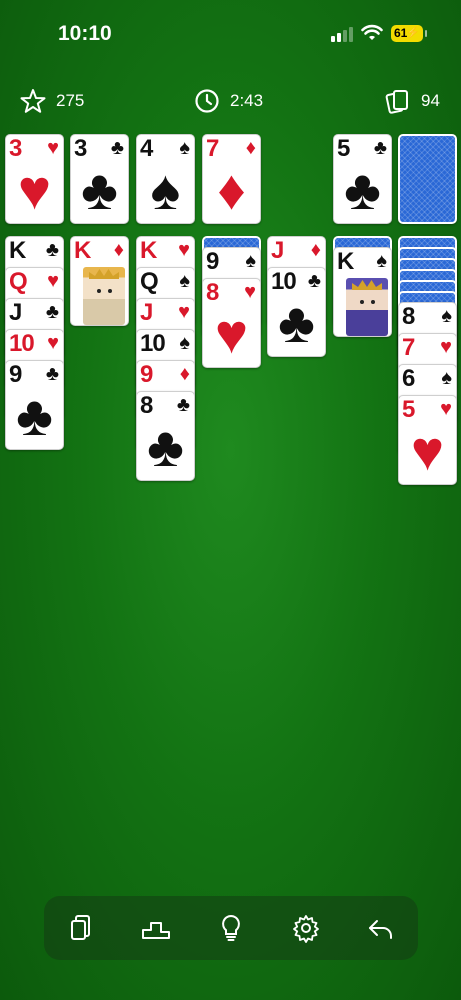 This screenshot has height=1000, width=461. Describe the element at coordinates (427, 179) in the screenshot. I see `stock-pile` at that location.